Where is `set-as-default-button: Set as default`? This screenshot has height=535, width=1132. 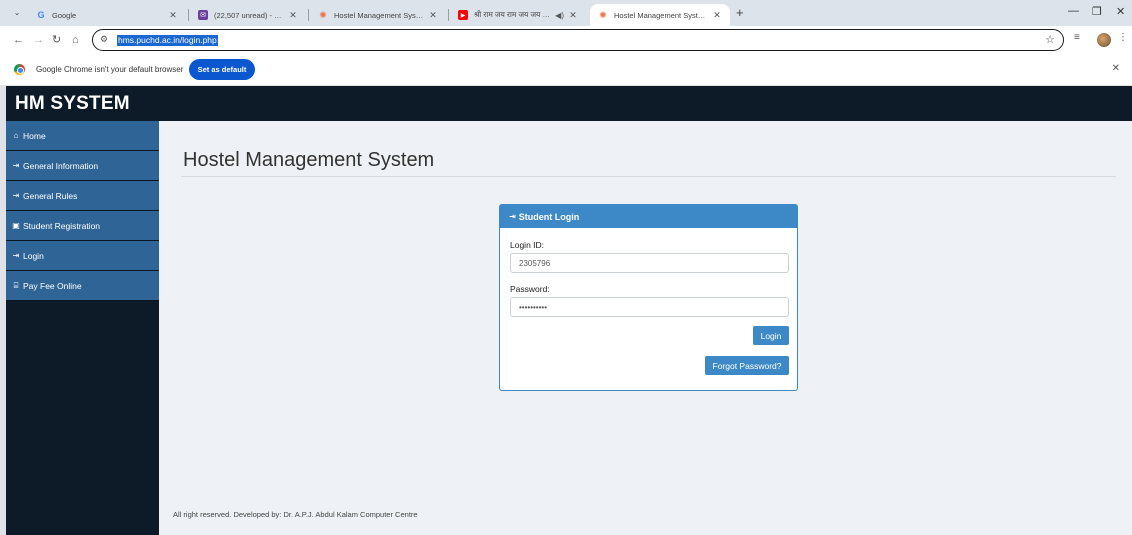 set-as-default-button: Set as default is located at coordinates (222, 69).